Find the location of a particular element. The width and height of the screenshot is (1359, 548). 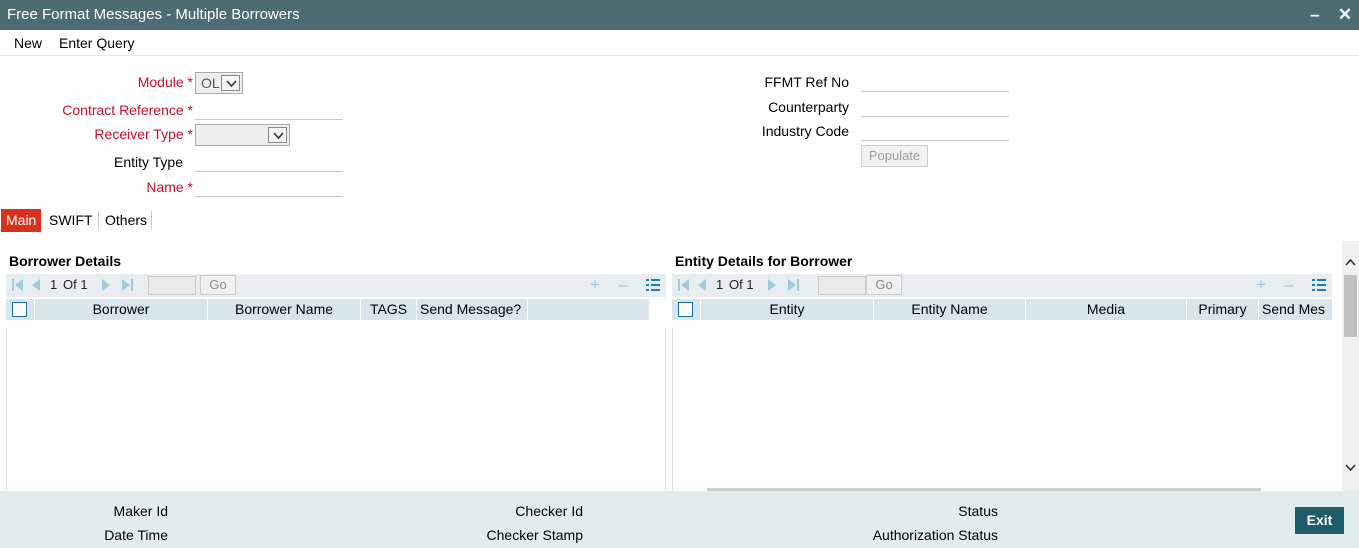

contract-ref-input is located at coordinates (269, 108).